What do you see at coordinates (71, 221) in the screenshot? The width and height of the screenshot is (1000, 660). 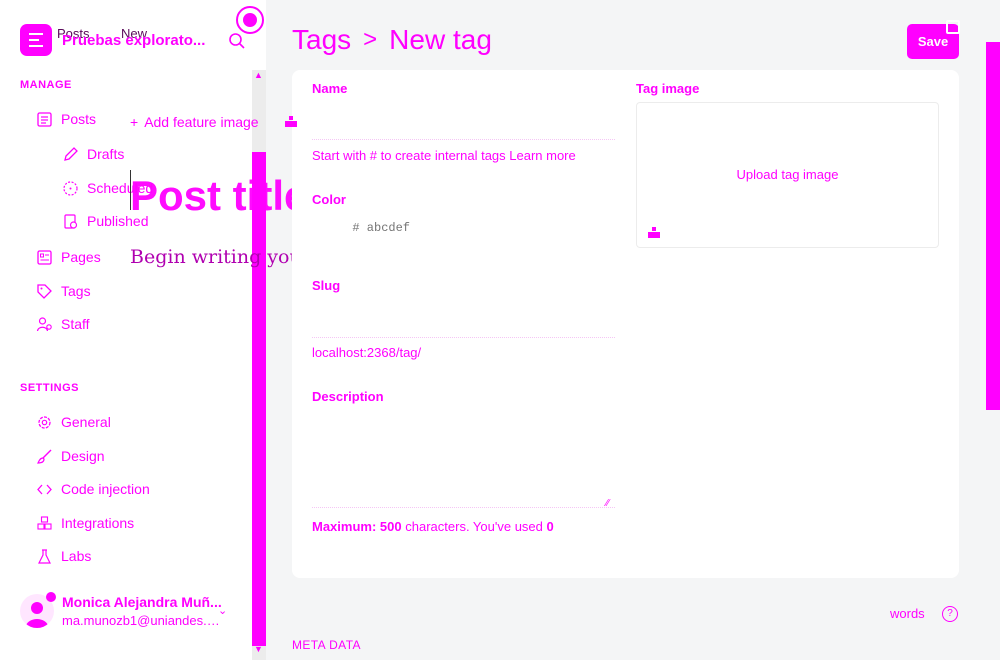 I see `published-icon` at bounding box center [71, 221].